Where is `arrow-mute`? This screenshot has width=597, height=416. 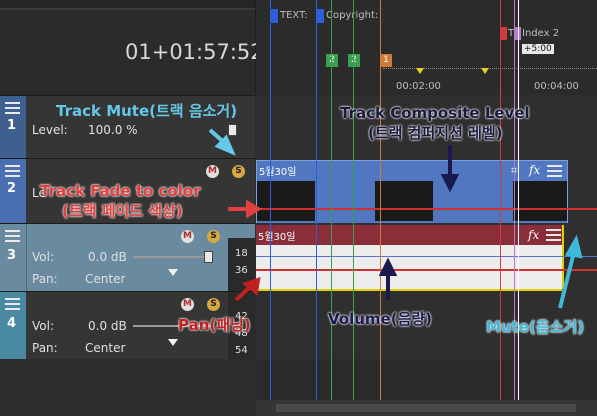 arrow-mute is located at coordinates (570, 271).